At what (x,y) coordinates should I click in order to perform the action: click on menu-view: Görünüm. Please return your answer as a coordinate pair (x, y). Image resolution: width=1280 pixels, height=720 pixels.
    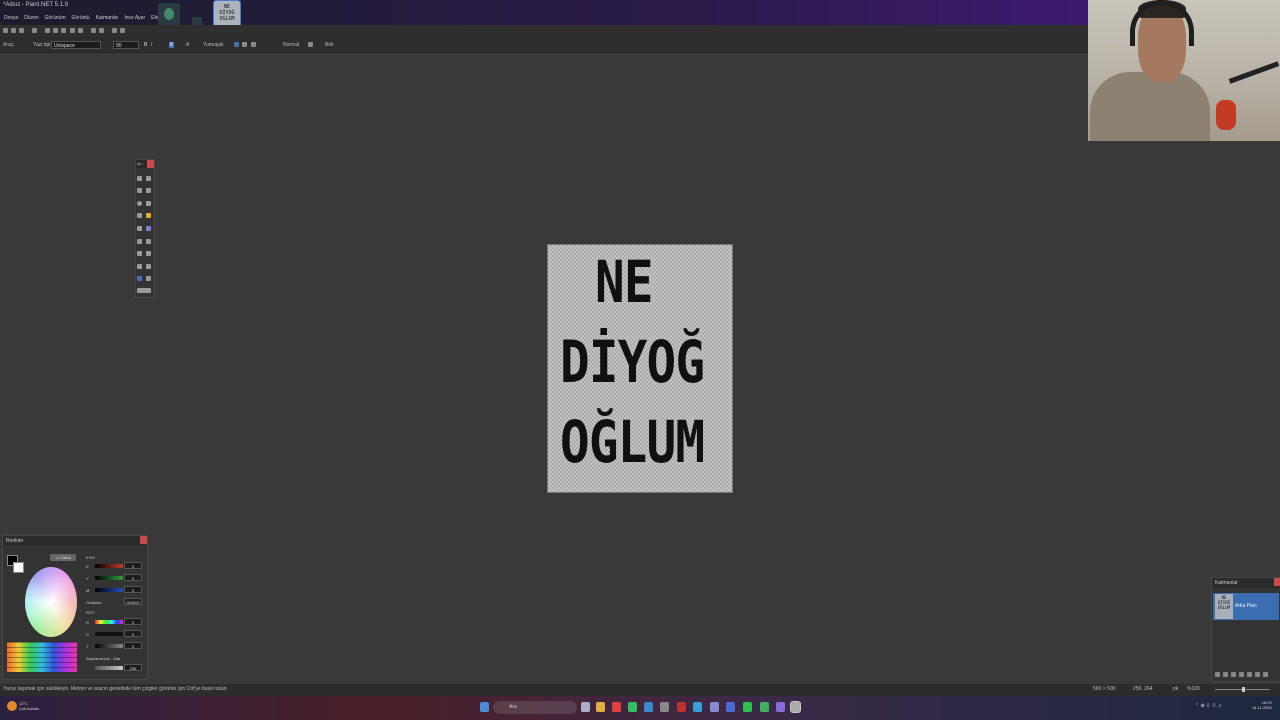
    Looking at the image, I should click on (55, 18).